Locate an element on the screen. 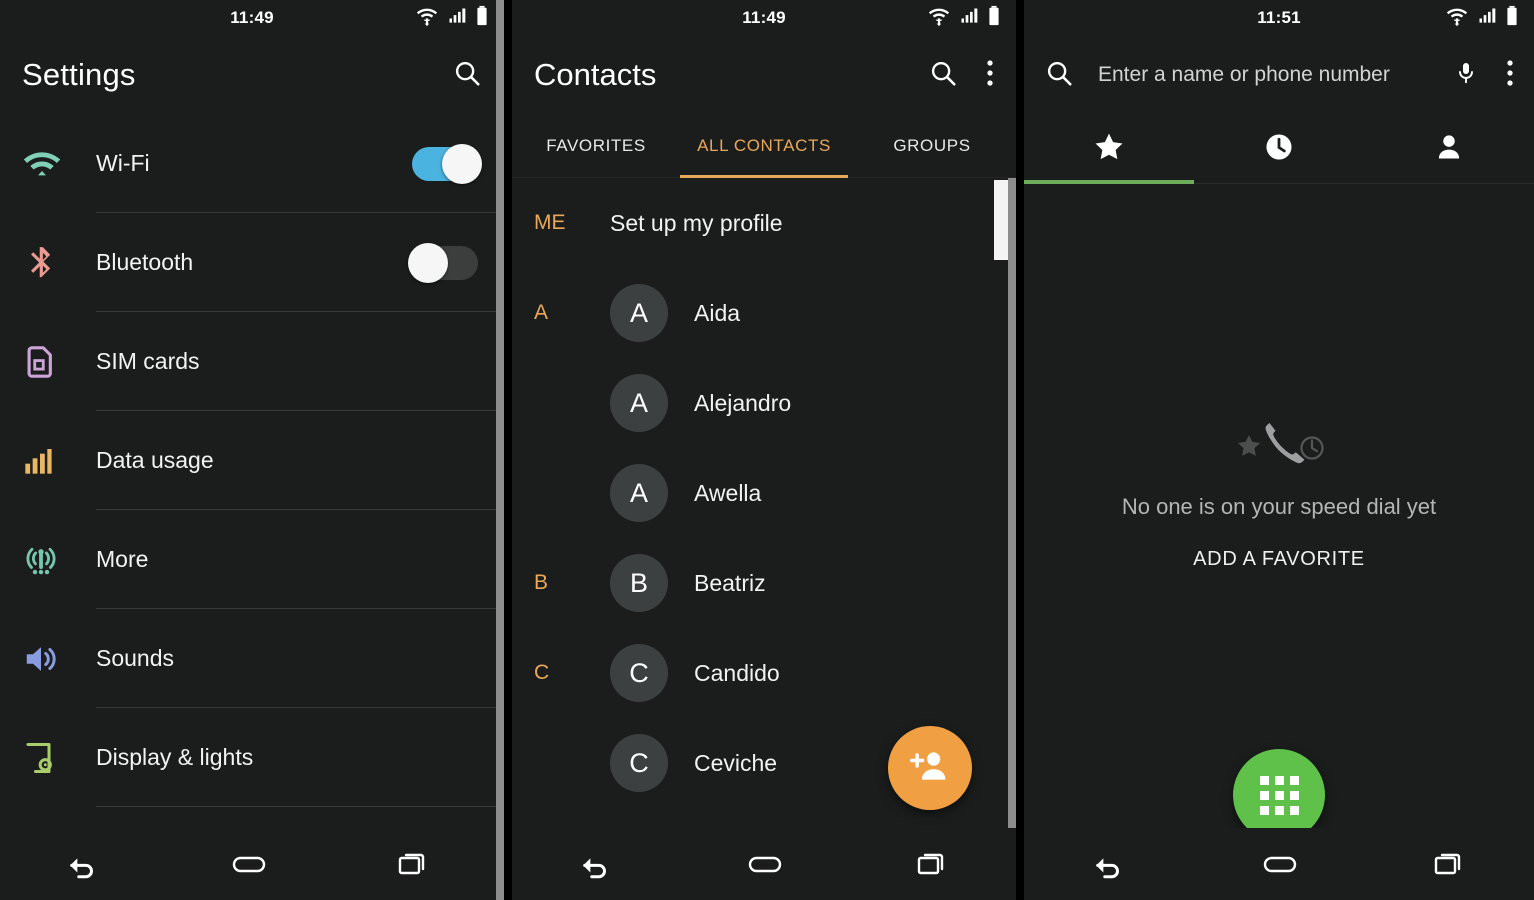 This screenshot has height=900, width=1534. list-item: A Alejandro is located at coordinates (764, 403).